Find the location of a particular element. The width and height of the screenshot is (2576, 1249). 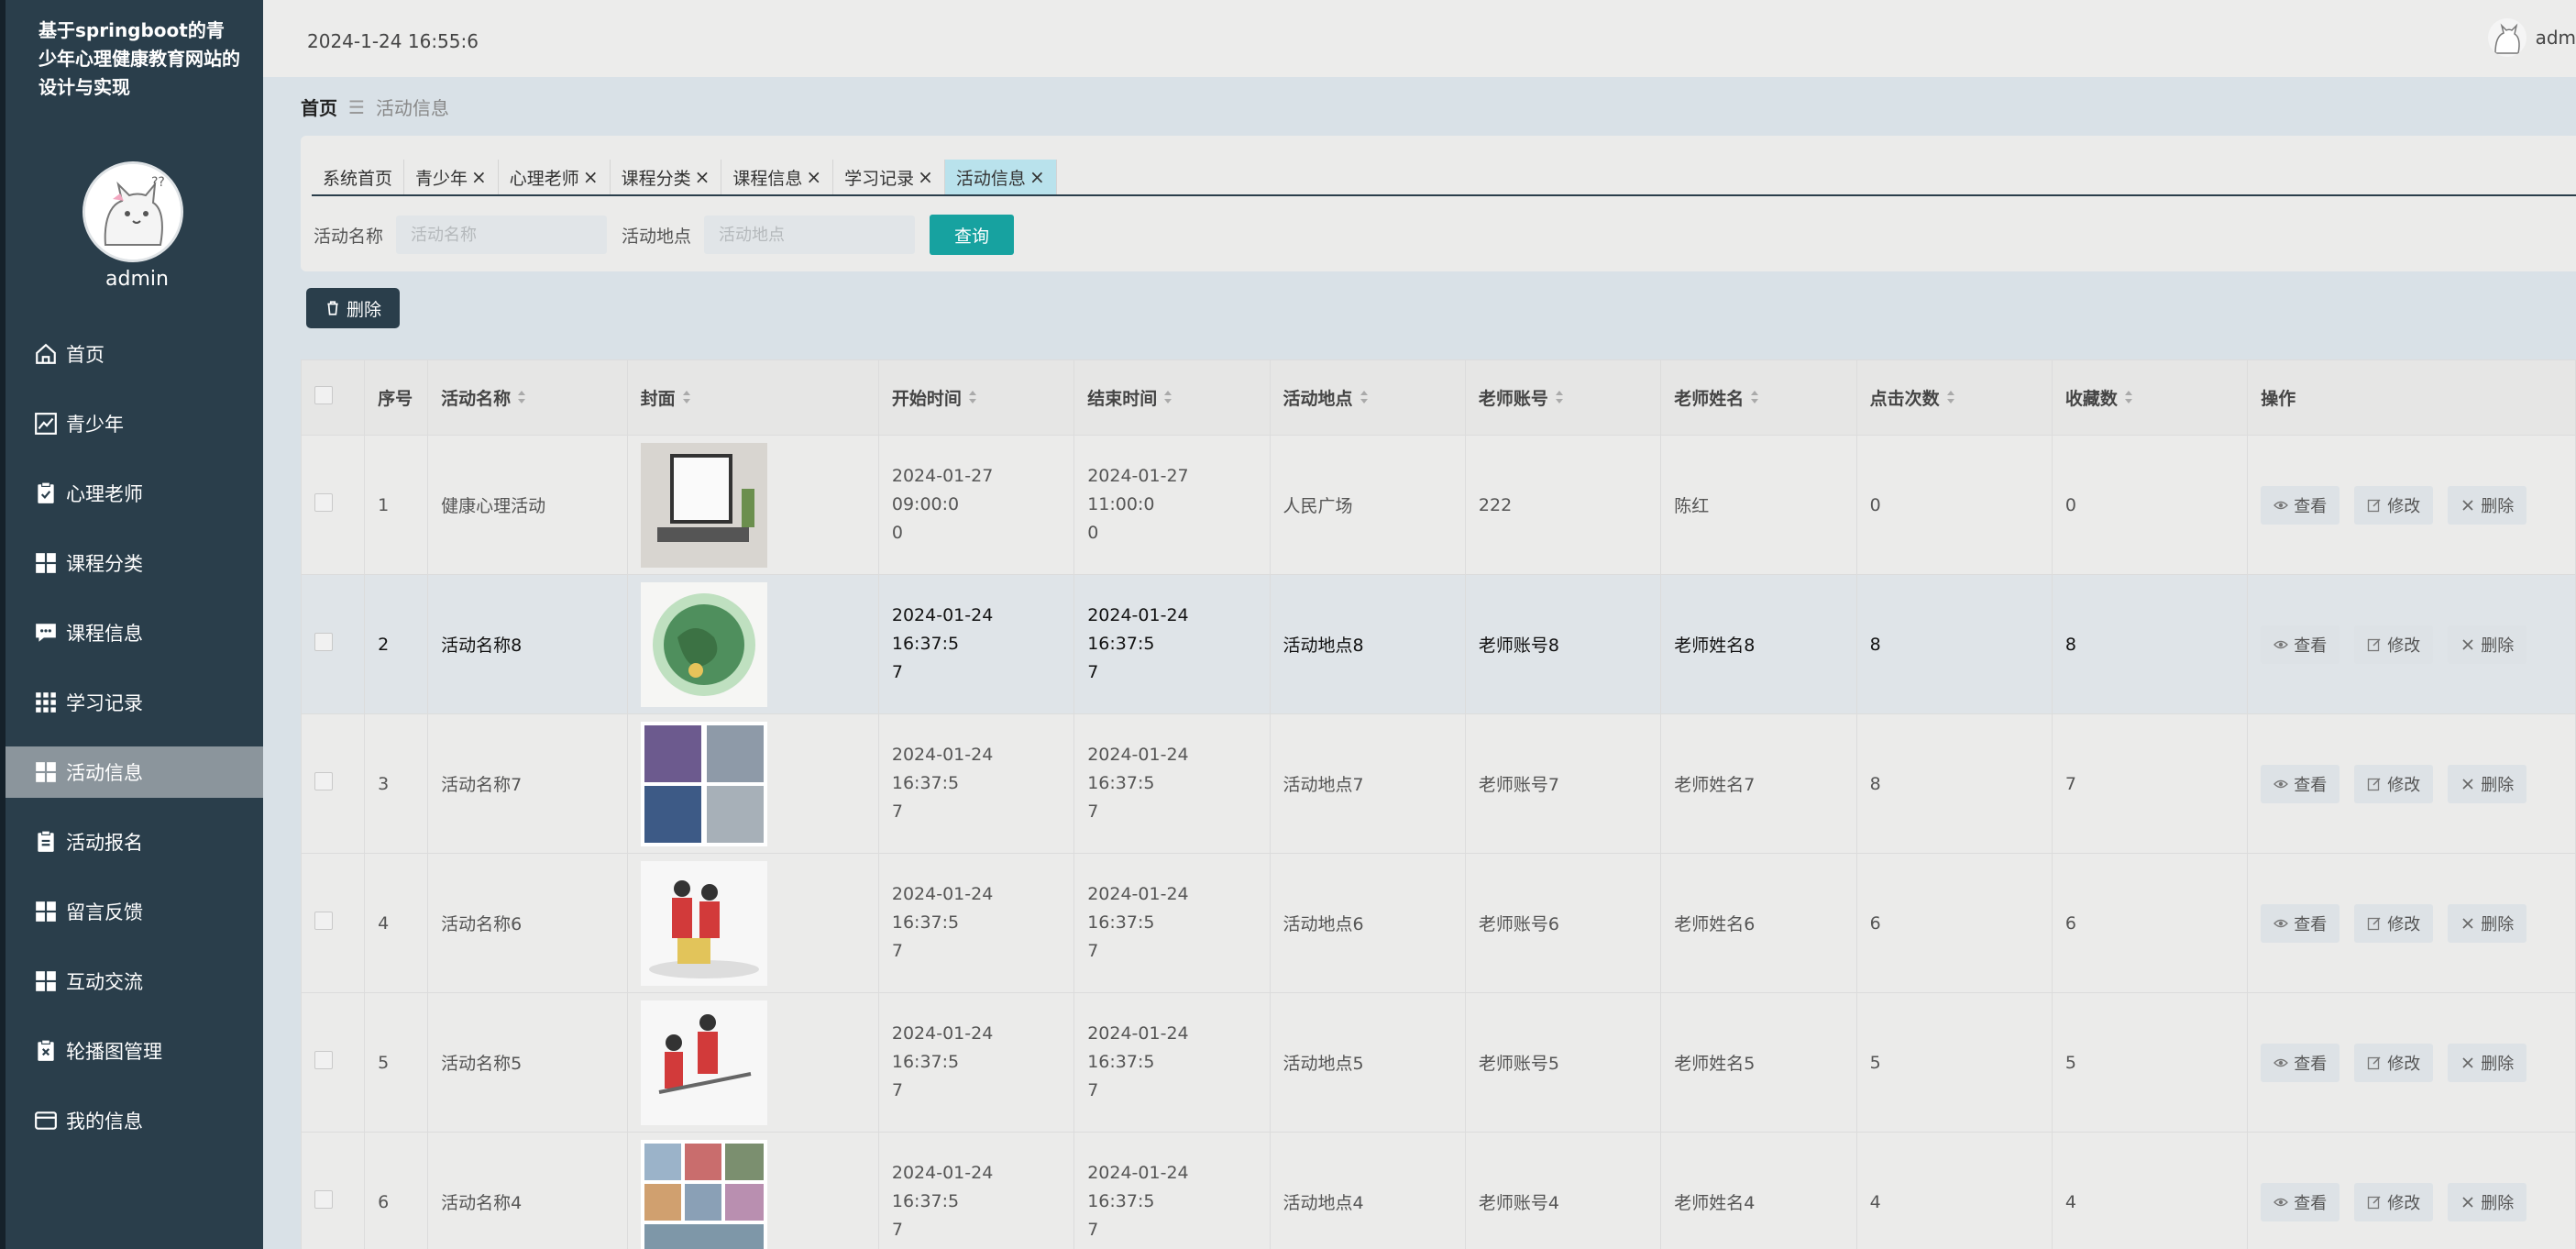

tab-teens: 青少年 × is located at coordinates (452, 177).